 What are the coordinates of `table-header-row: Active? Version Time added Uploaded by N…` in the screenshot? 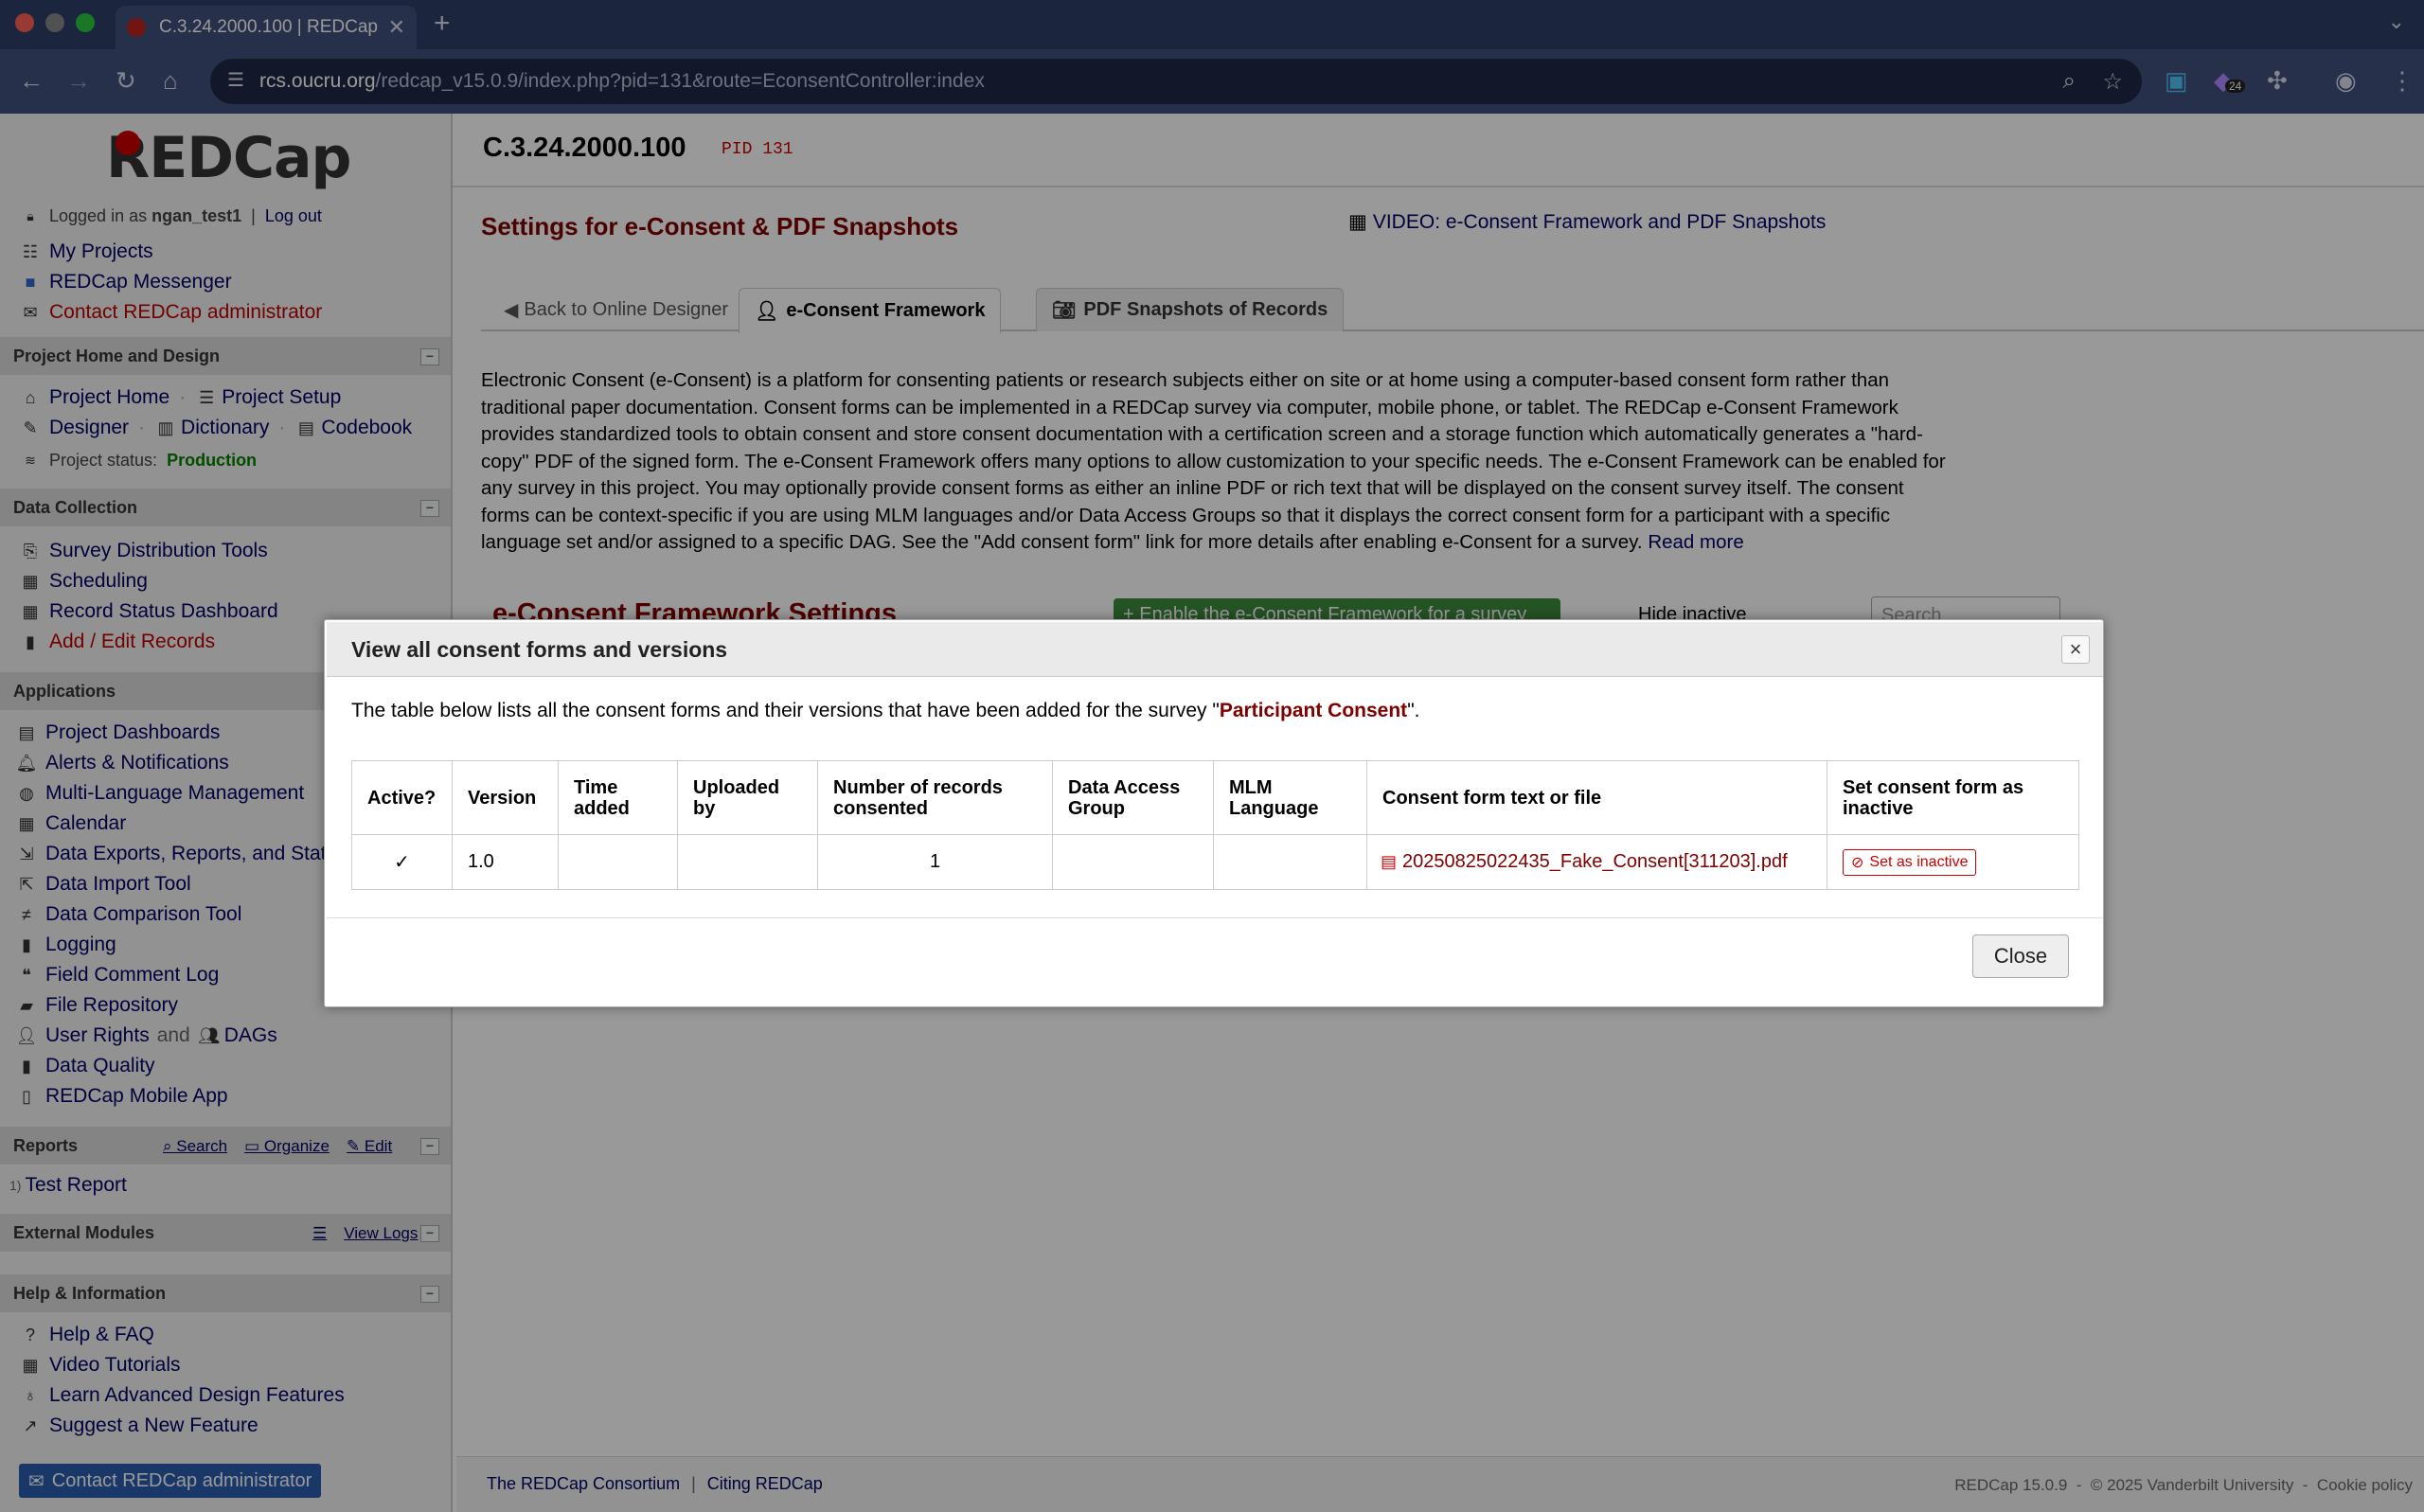 It's located at (1215, 797).